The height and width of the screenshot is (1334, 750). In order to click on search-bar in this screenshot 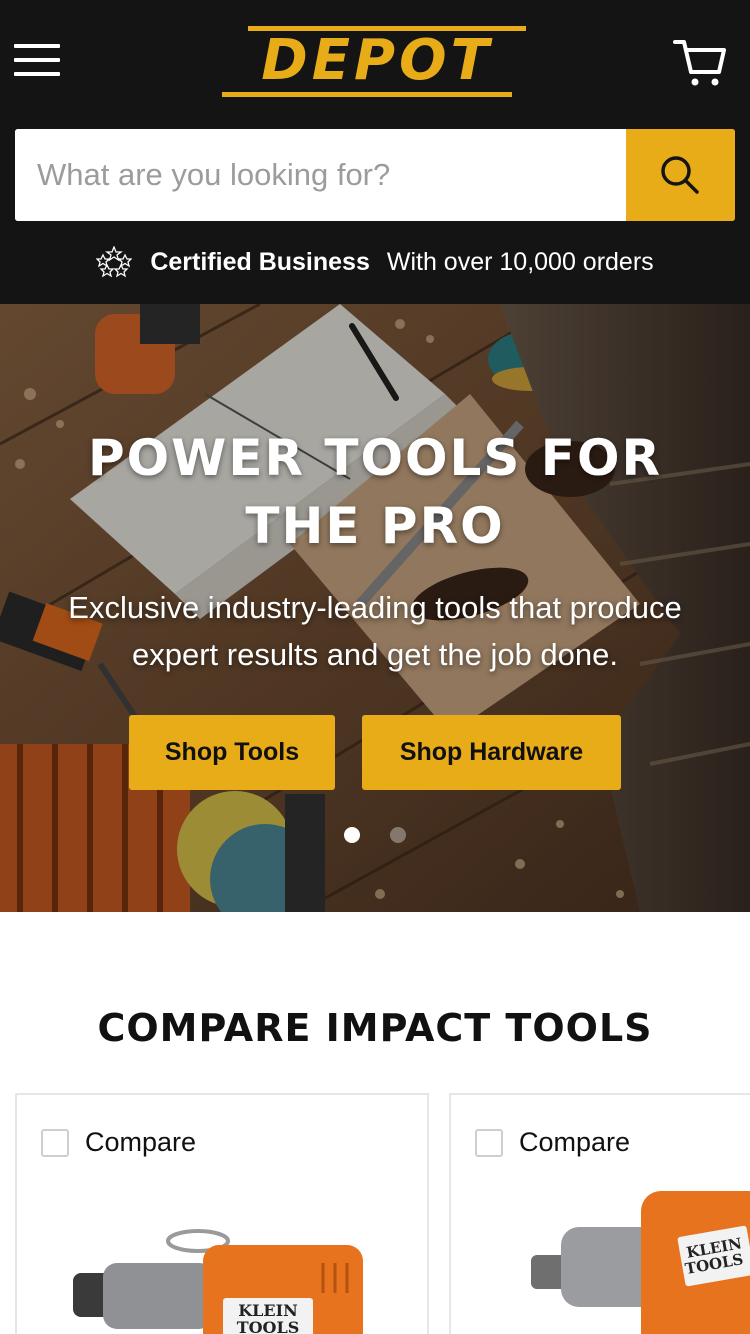, I will do `click(375, 175)`.